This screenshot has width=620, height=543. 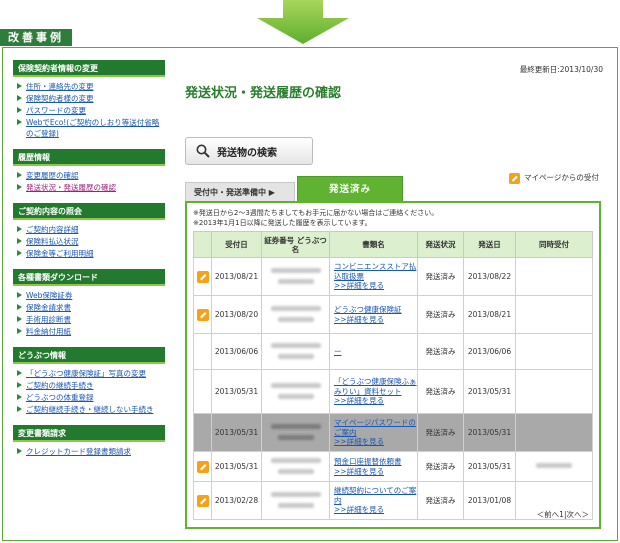 I want to click on column-status: 発送状況, so click(x=440, y=244).